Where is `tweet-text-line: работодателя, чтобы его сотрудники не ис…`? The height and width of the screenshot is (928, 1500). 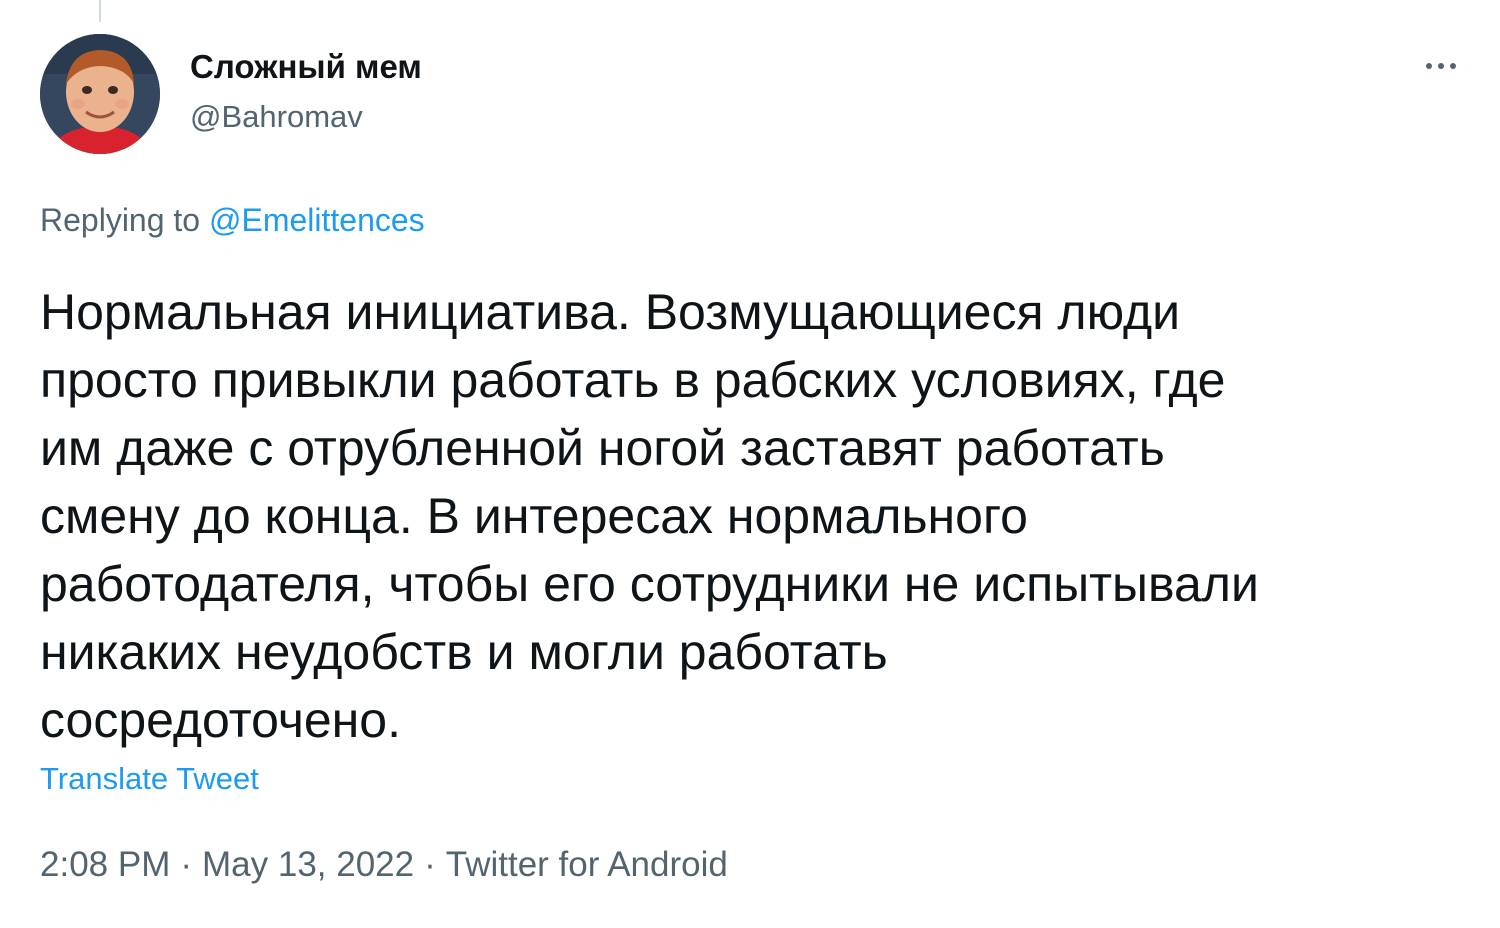
tweet-text-line: работодателя, чтобы его сотрудники не ис… is located at coordinates (649, 584).